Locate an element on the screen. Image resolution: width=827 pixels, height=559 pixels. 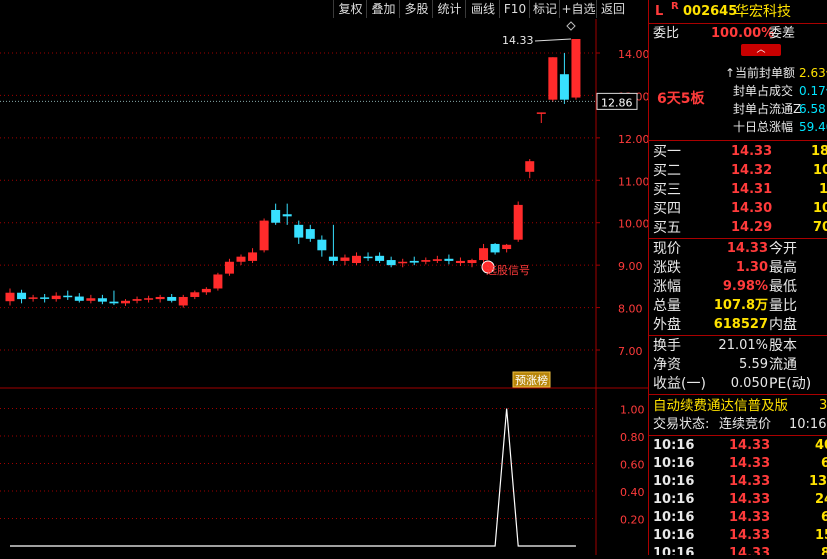
bid-price: 14.33 is located at coordinates (752, 151).